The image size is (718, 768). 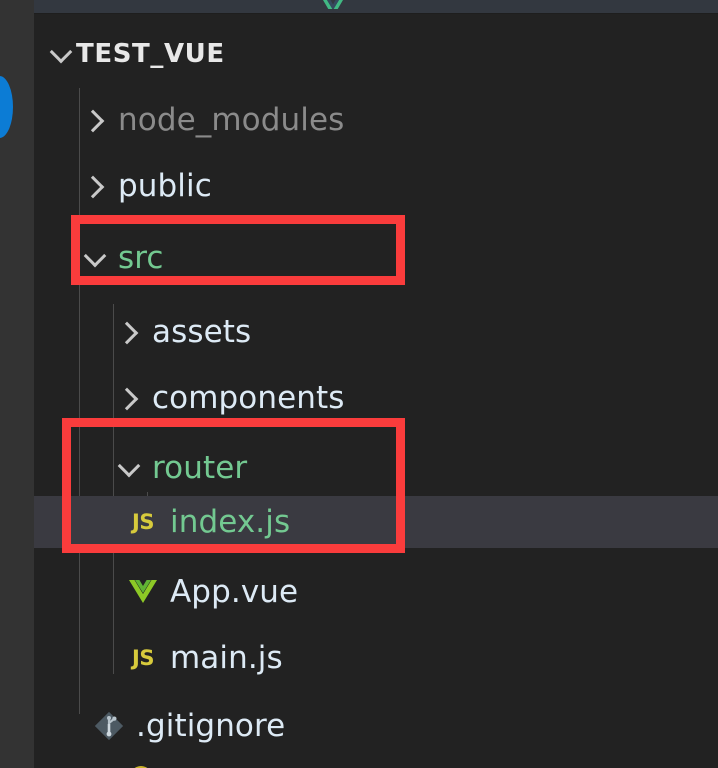 What do you see at coordinates (231, 119) in the screenshot?
I see `tree-row-label: node_modules` at bounding box center [231, 119].